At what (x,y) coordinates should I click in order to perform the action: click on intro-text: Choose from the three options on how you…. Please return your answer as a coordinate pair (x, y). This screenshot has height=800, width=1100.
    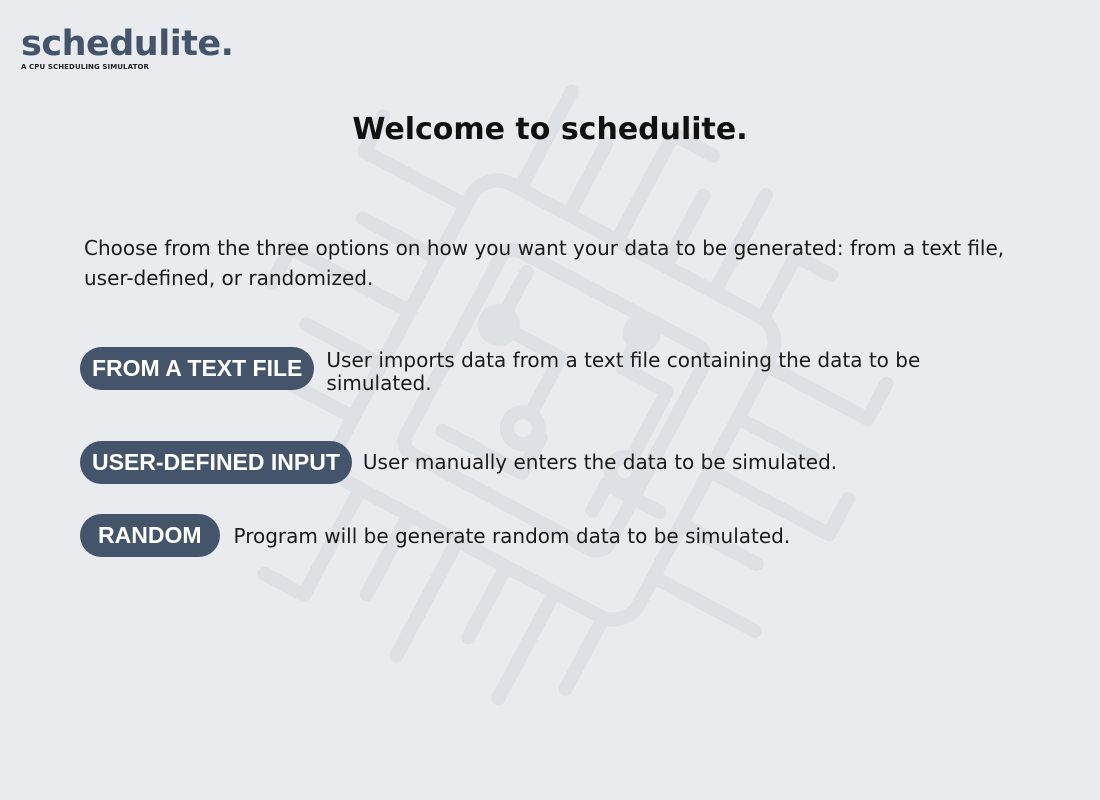
    Looking at the image, I should click on (544, 263).